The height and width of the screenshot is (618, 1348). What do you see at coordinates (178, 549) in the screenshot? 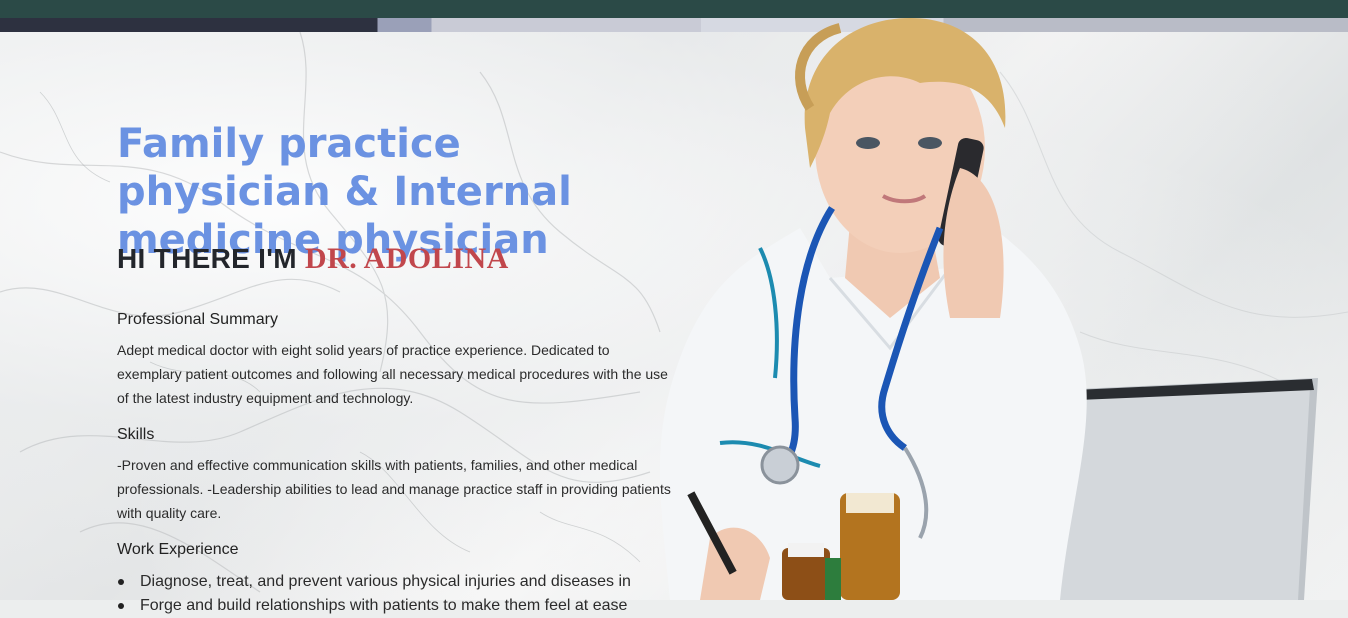
I see `work-heading: Work Experience` at bounding box center [178, 549].